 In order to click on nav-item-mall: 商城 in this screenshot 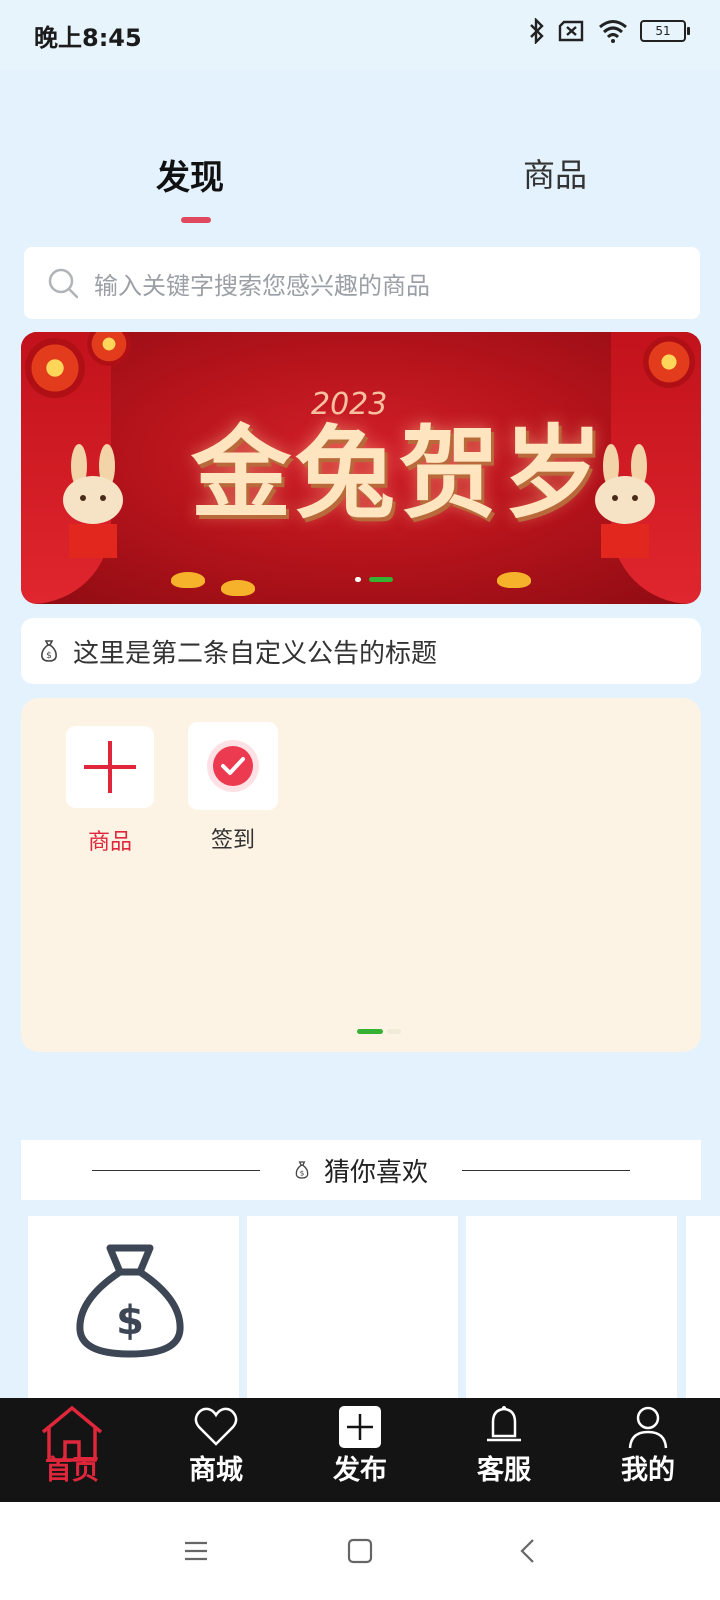, I will do `click(216, 1442)`.